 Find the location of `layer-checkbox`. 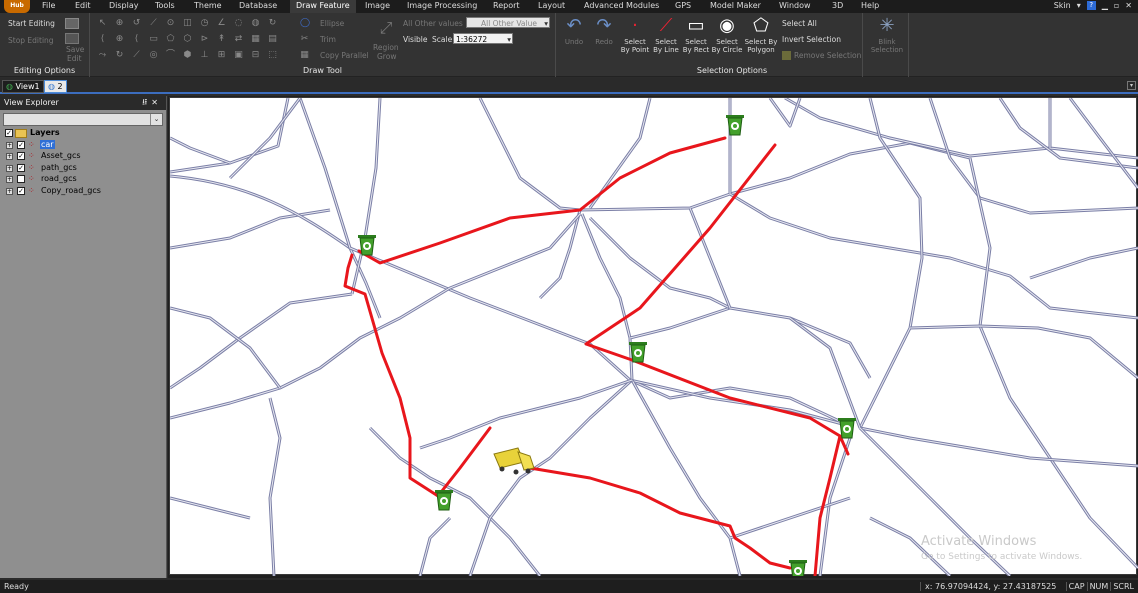

layer-checkbox is located at coordinates (21, 179).